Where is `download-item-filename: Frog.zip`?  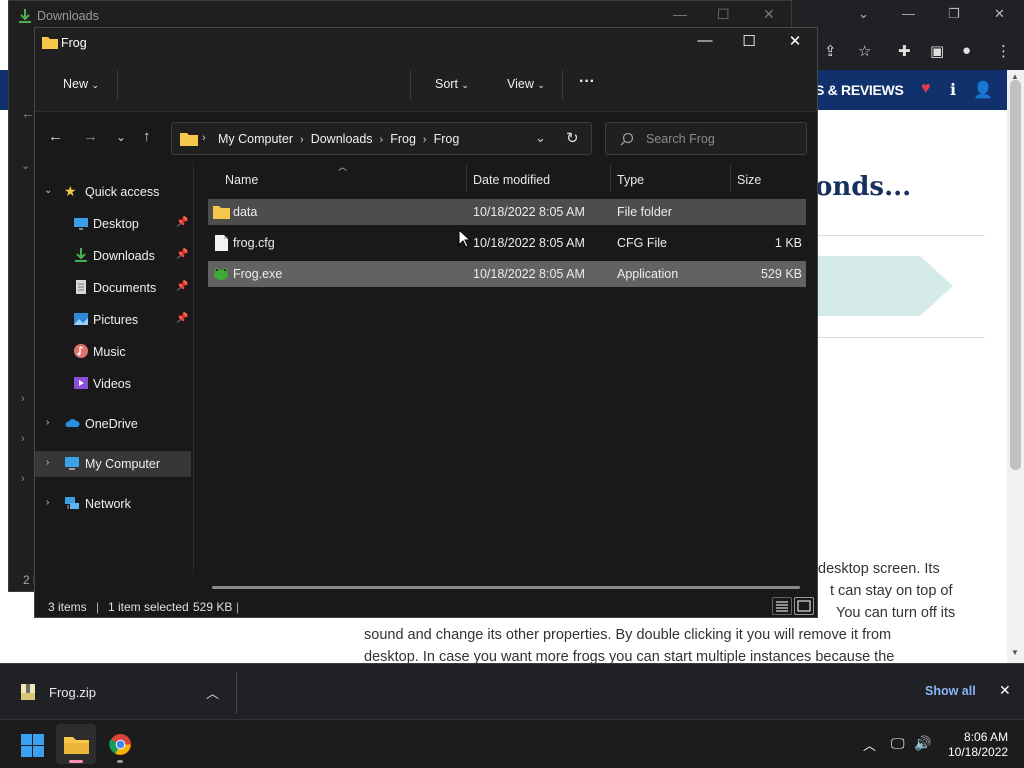
download-item-filename: Frog.zip is located at coordinates (72, 692).